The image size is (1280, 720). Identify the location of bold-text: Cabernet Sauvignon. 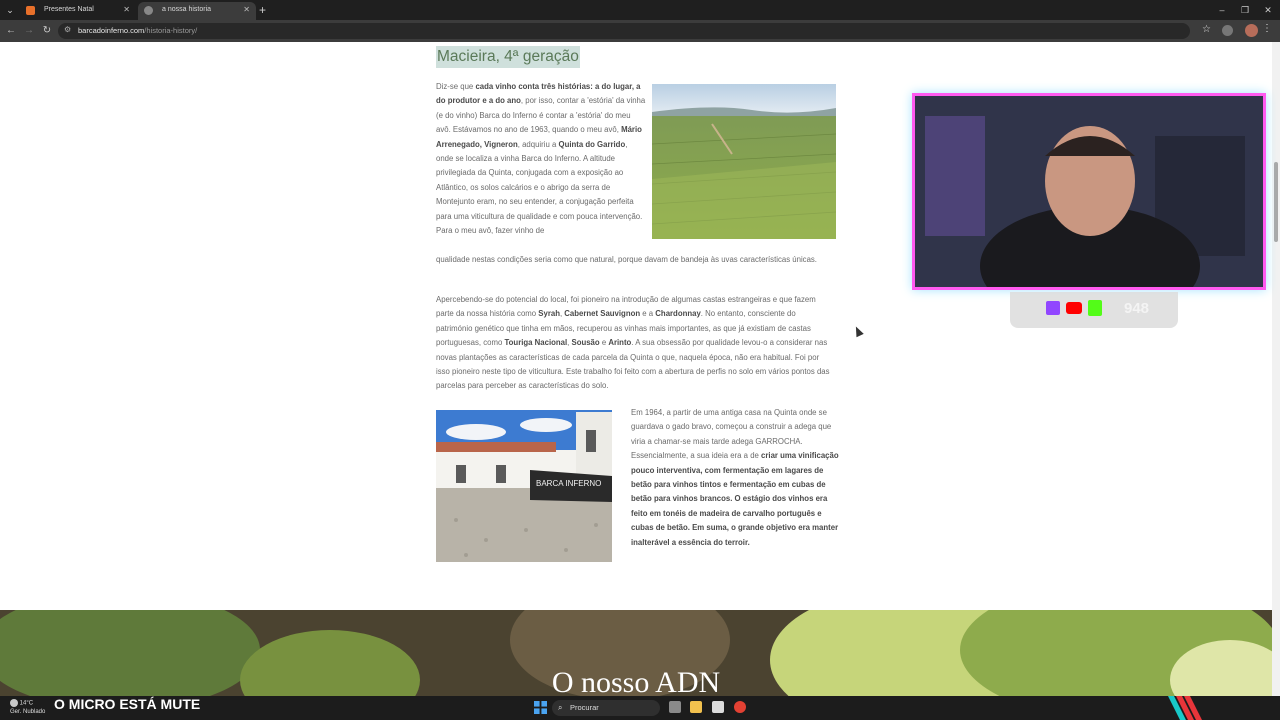
(602, 314).